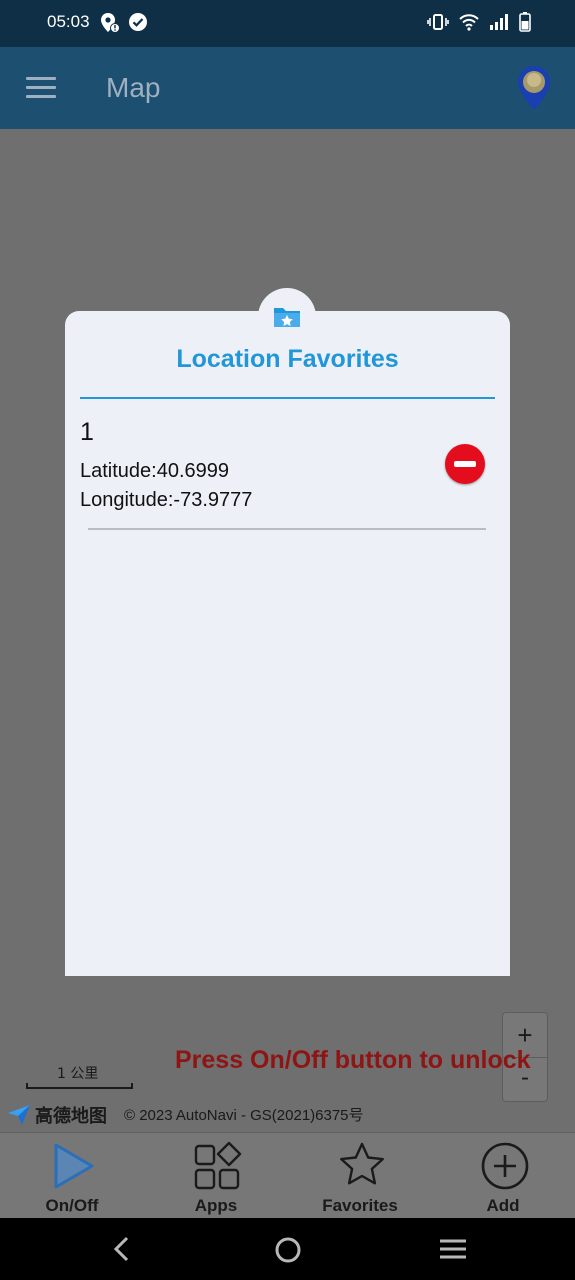 Image resolution: width=575 pixels, height=1280 pixels. I want to click on nav-label: On/Off, so click(72, 1205).